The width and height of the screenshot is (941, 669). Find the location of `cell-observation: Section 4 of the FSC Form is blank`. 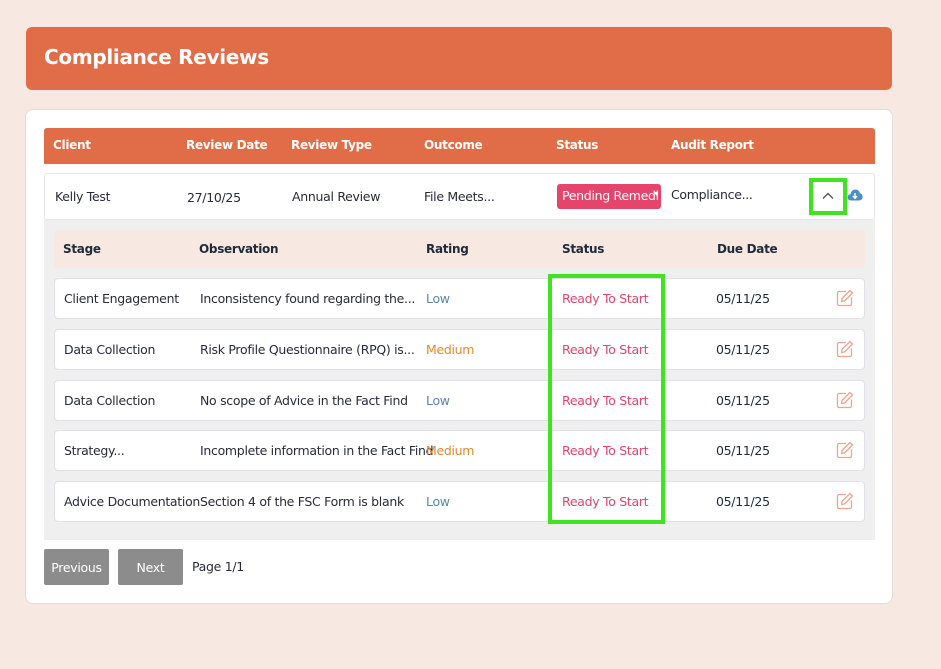

cell-observation: Section 4 of the FSC Form is blank is located at coordinates (302, 501).